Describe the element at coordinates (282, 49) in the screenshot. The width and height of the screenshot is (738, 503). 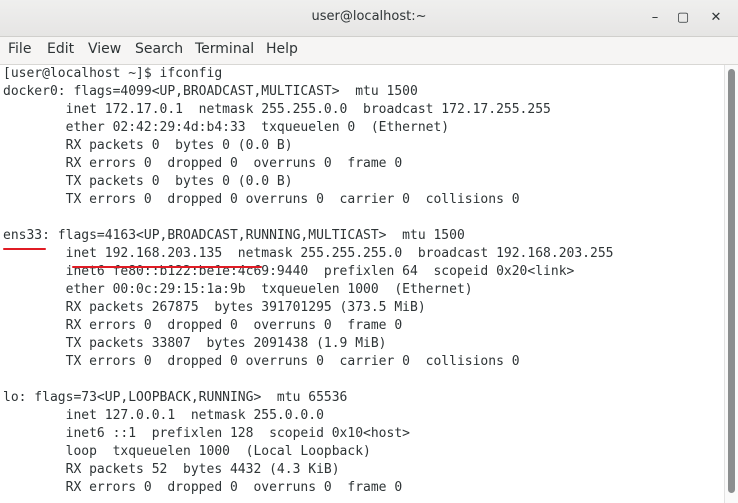
I see `menu-help: Help` at that location.